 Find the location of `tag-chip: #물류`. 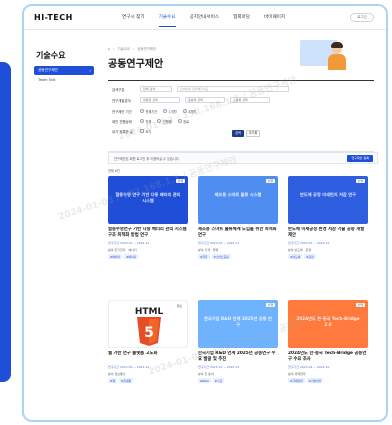

tag-chip: #물류 is located at coordinates (204, 257).